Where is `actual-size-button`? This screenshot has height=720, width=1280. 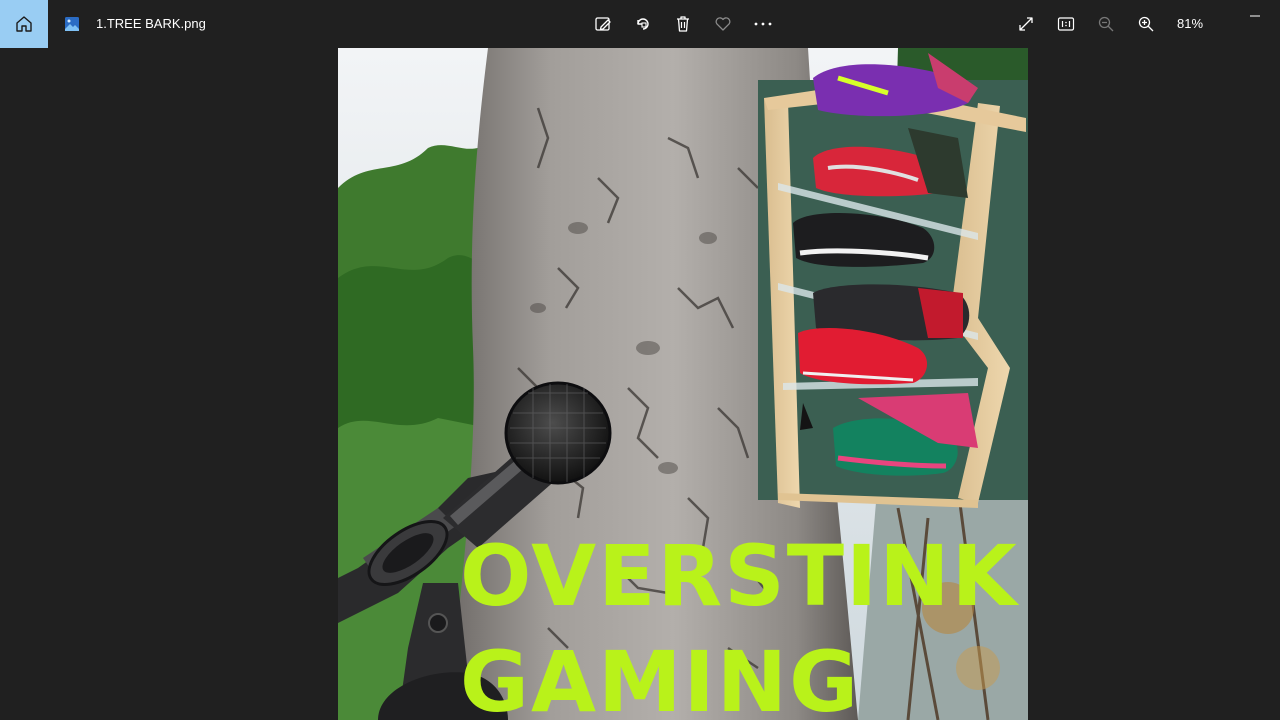 actual-size-button is located at coordinates (1066, 24).